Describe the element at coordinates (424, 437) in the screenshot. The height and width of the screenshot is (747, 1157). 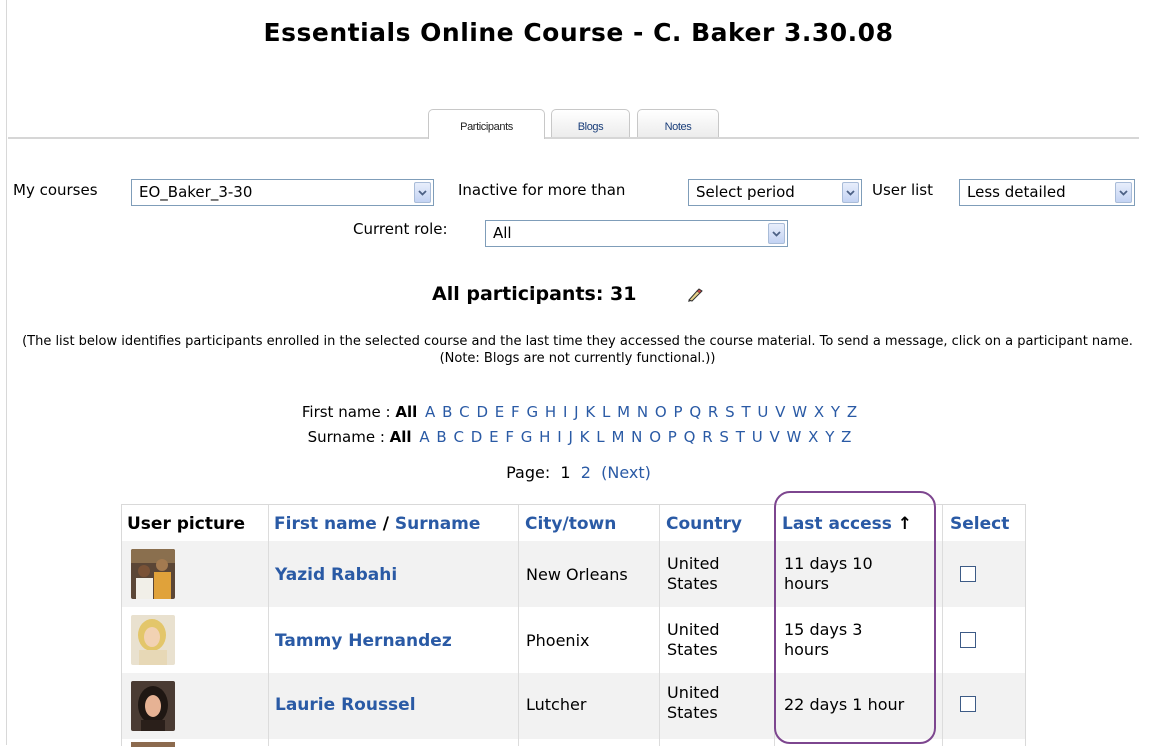
I see `surname-letter-link: A` at that location.